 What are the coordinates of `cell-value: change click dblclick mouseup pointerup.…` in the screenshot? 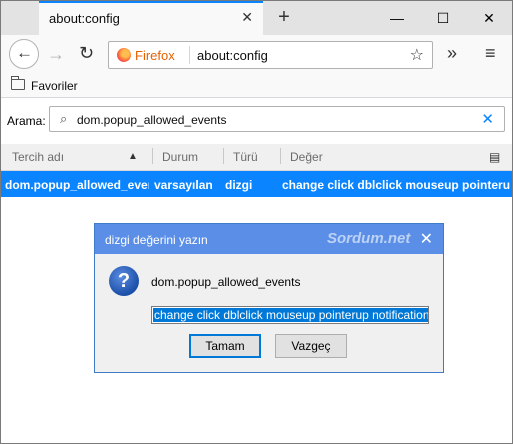 It's located at (396, 185).